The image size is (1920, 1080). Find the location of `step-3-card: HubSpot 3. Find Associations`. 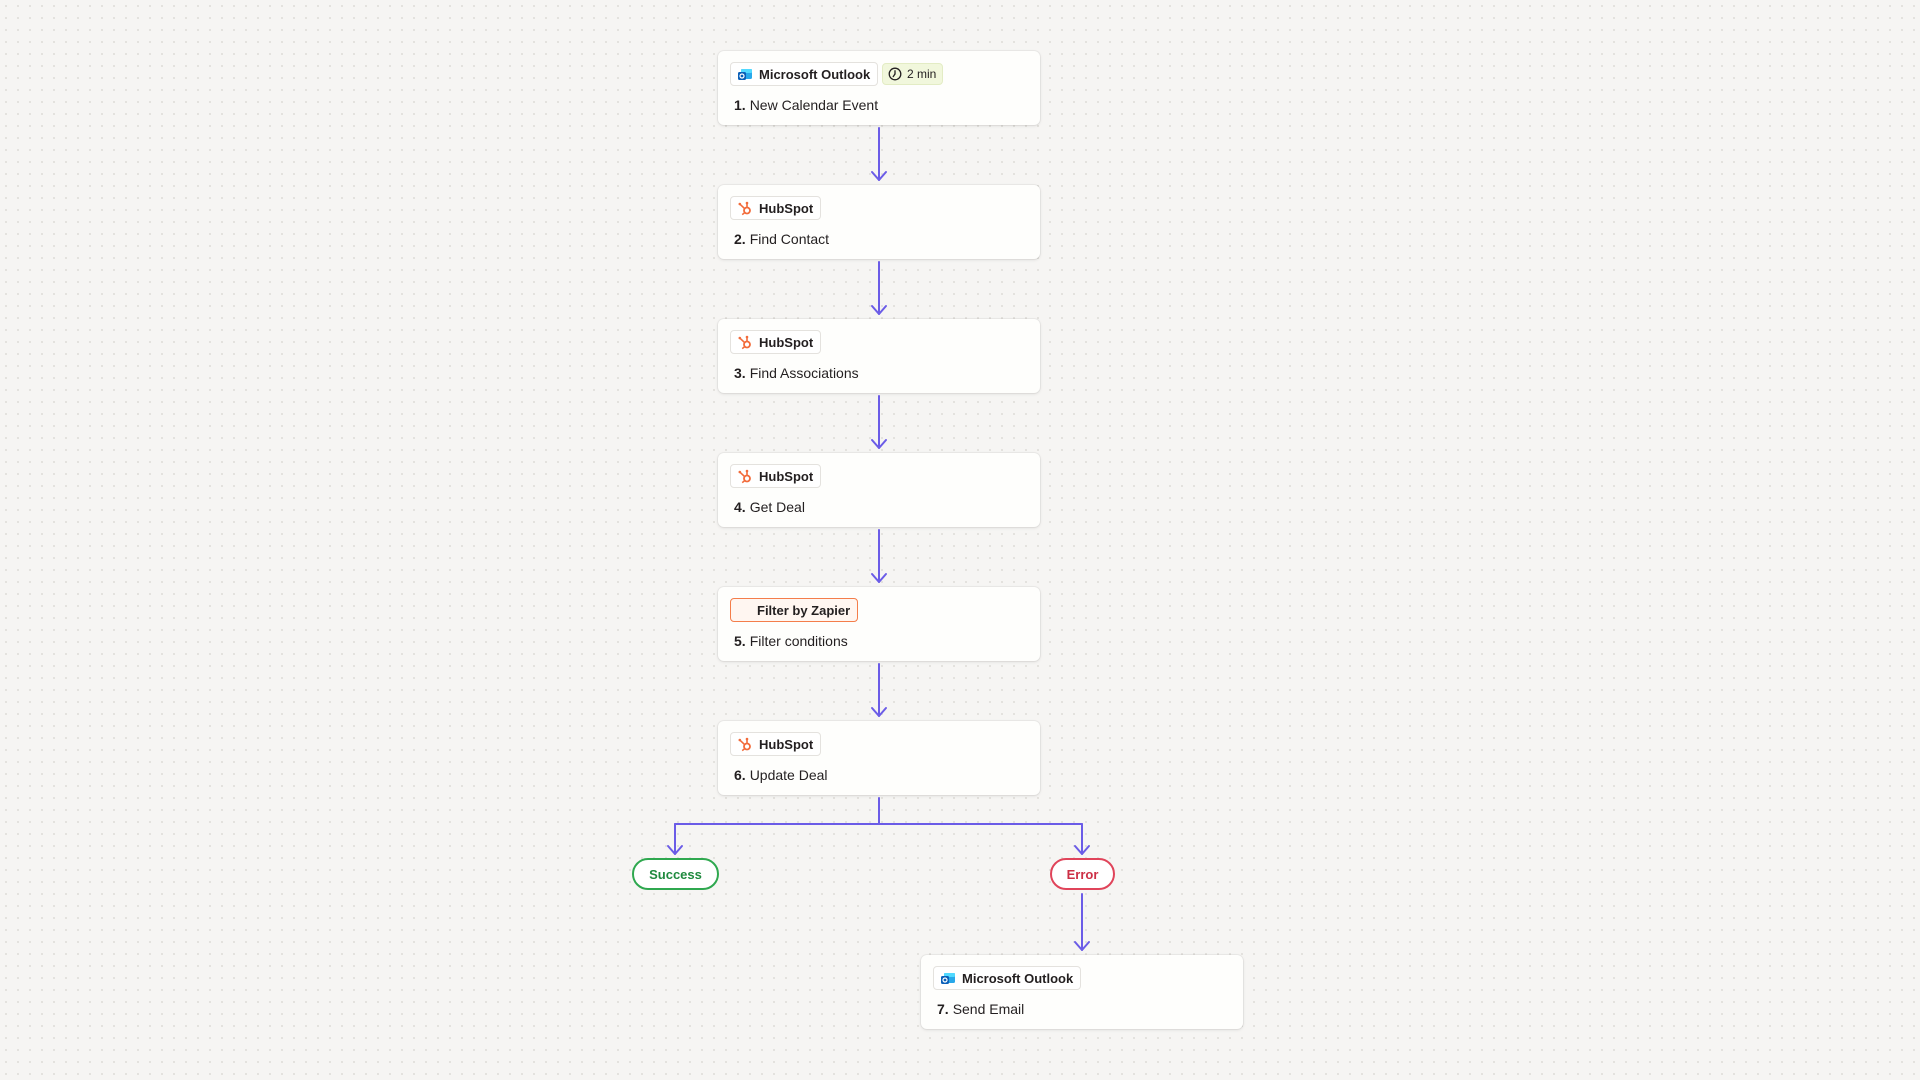

step-3-card: HubSpot 3. Find Associations is located at coordinates (879, 356).